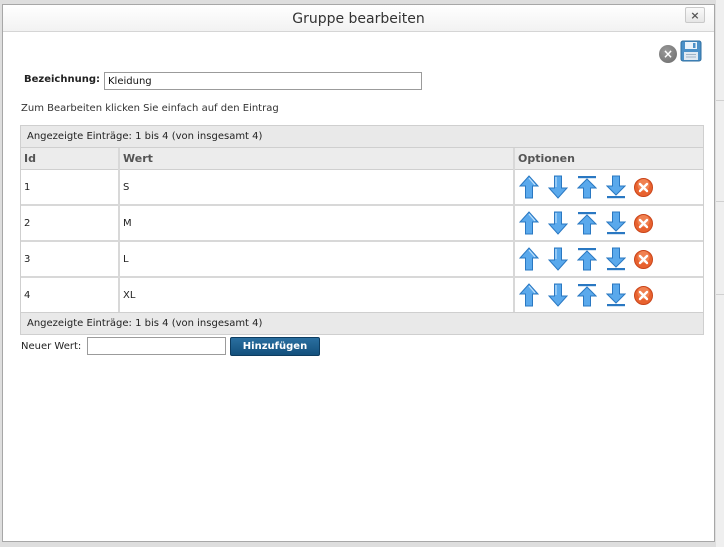 The height and width of the screenshot is (547, 724). What do you see at coordinates (608, 159) in the screenshot?
I see `column-header-options: Optionen` at bounding box center [608, 159].